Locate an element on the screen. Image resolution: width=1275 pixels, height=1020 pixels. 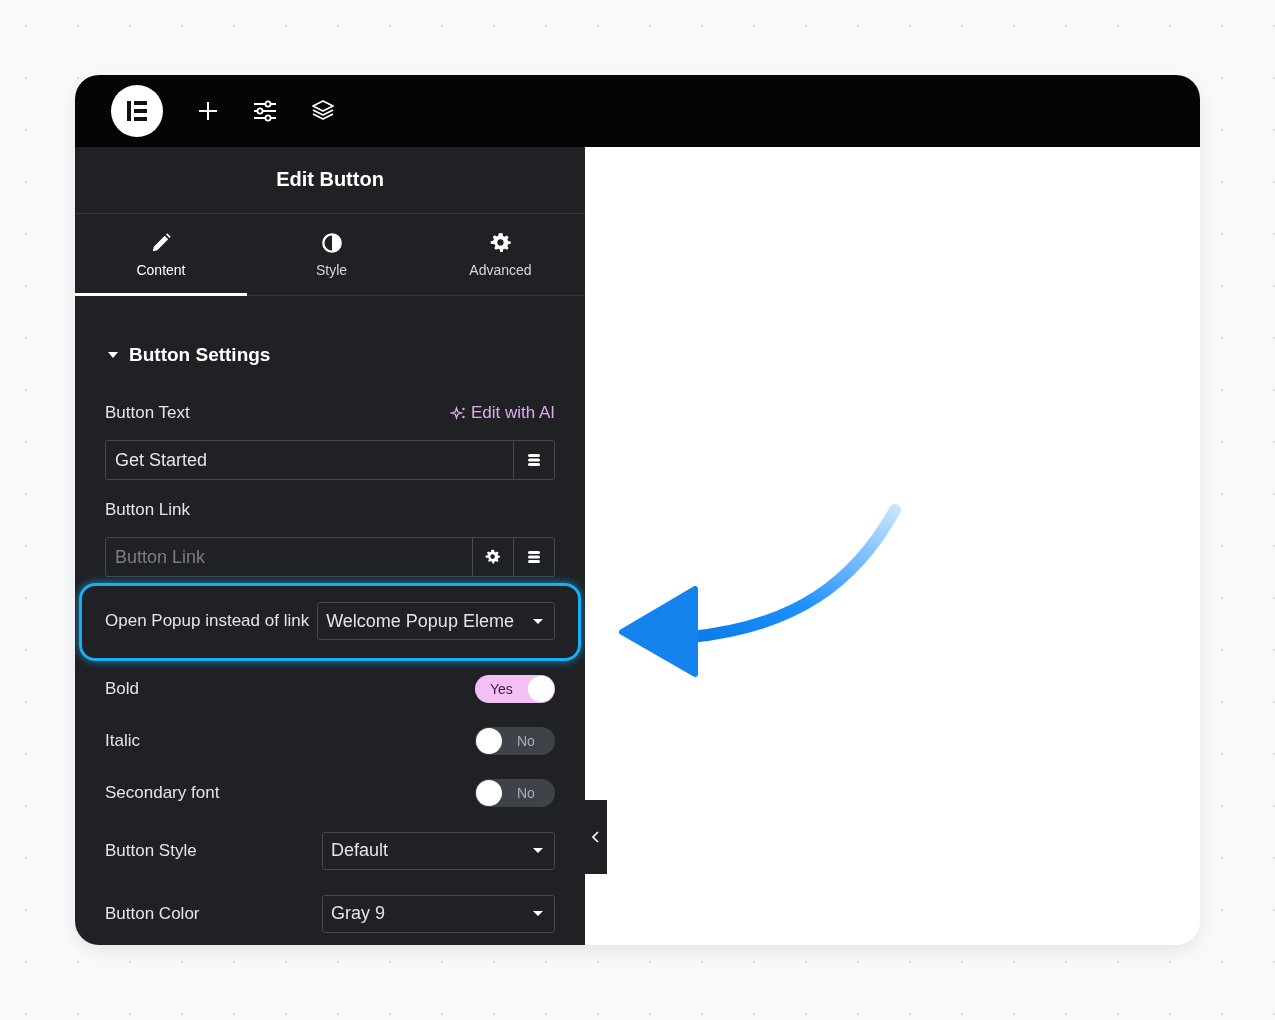
field-label: Open Popup instead of link is located at coordinates (207, 621).